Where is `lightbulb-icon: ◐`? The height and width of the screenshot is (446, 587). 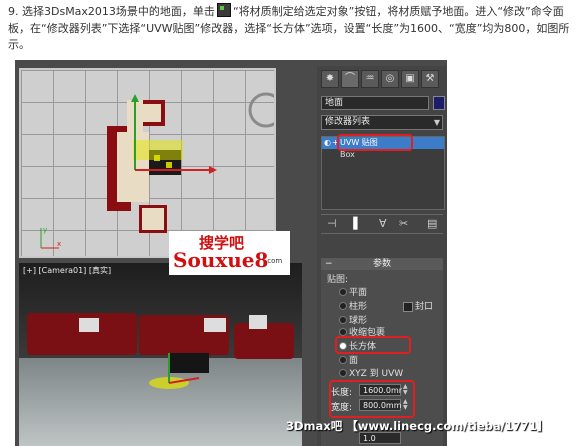
lightbulb-icon: ◐ is located at coordinates (327, 143).